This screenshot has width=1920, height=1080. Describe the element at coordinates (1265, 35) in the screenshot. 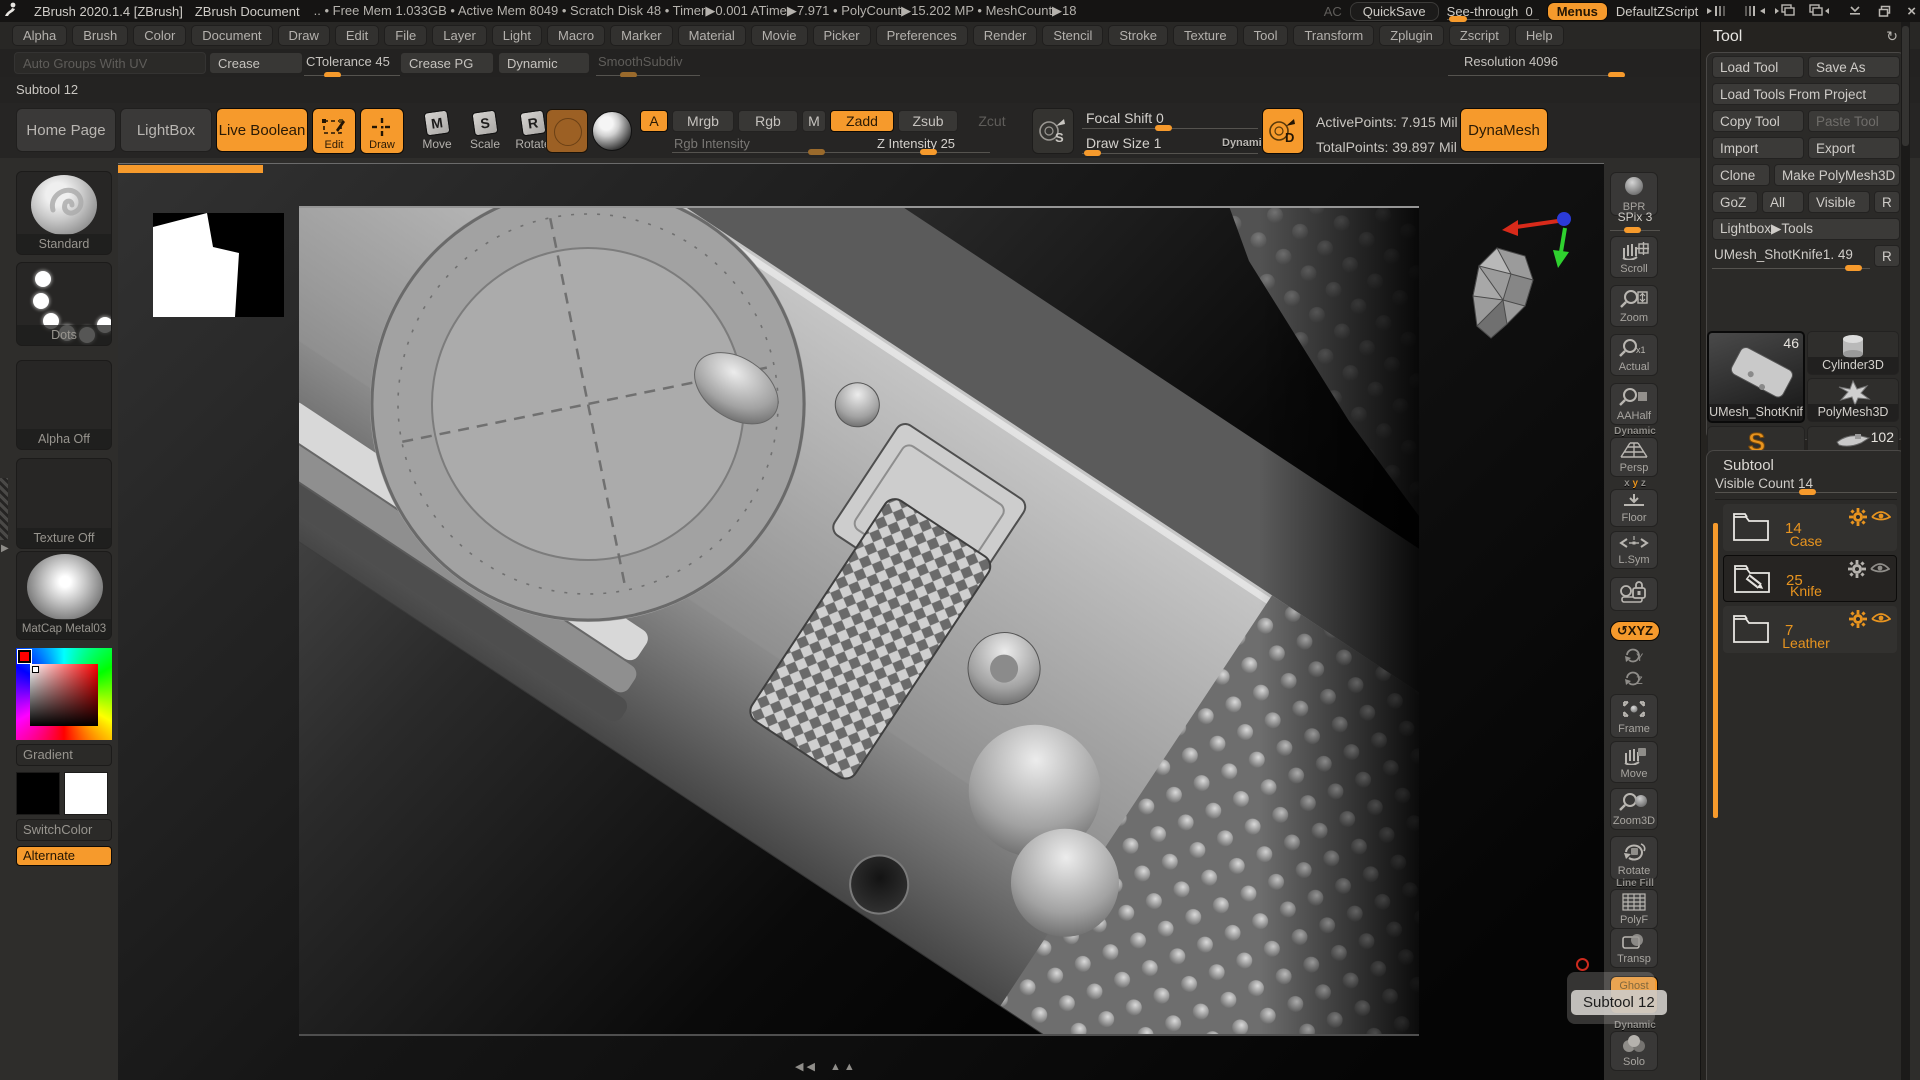

I see `menu-item-tool: Tool` at that location.